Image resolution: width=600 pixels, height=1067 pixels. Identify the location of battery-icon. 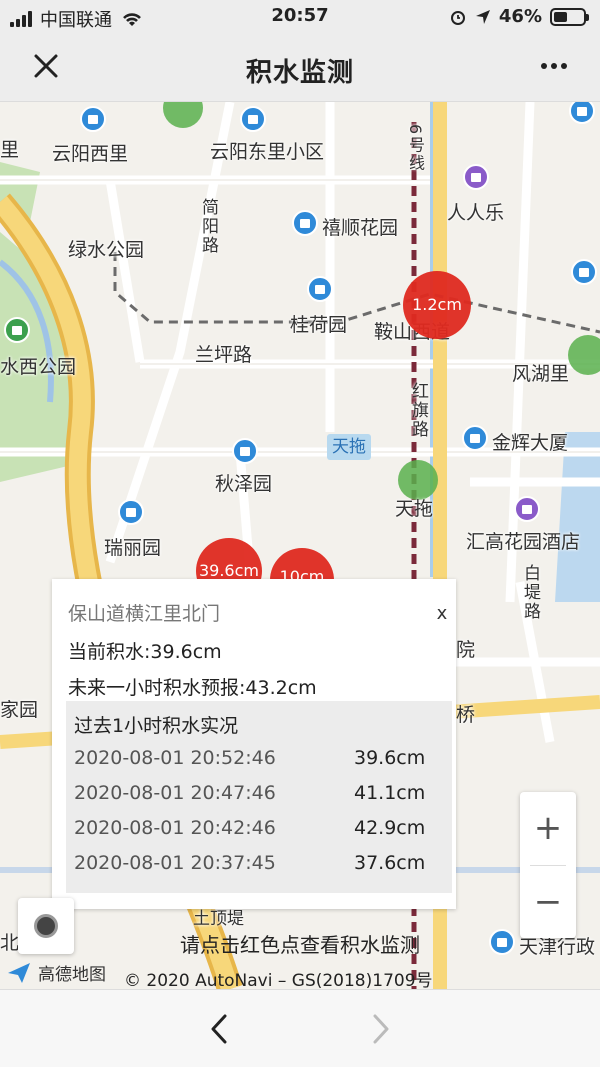
(569, 16).